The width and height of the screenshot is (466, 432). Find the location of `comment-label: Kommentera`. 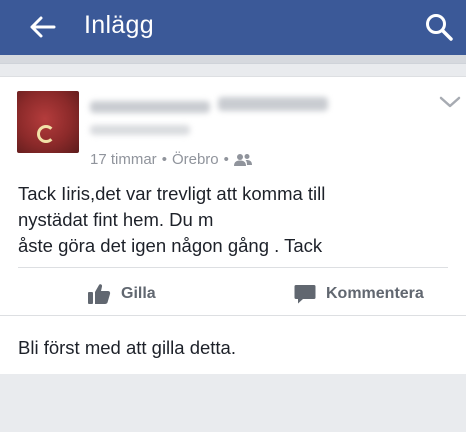

comment-label: Kommentera is located at coordinates (375, 293).